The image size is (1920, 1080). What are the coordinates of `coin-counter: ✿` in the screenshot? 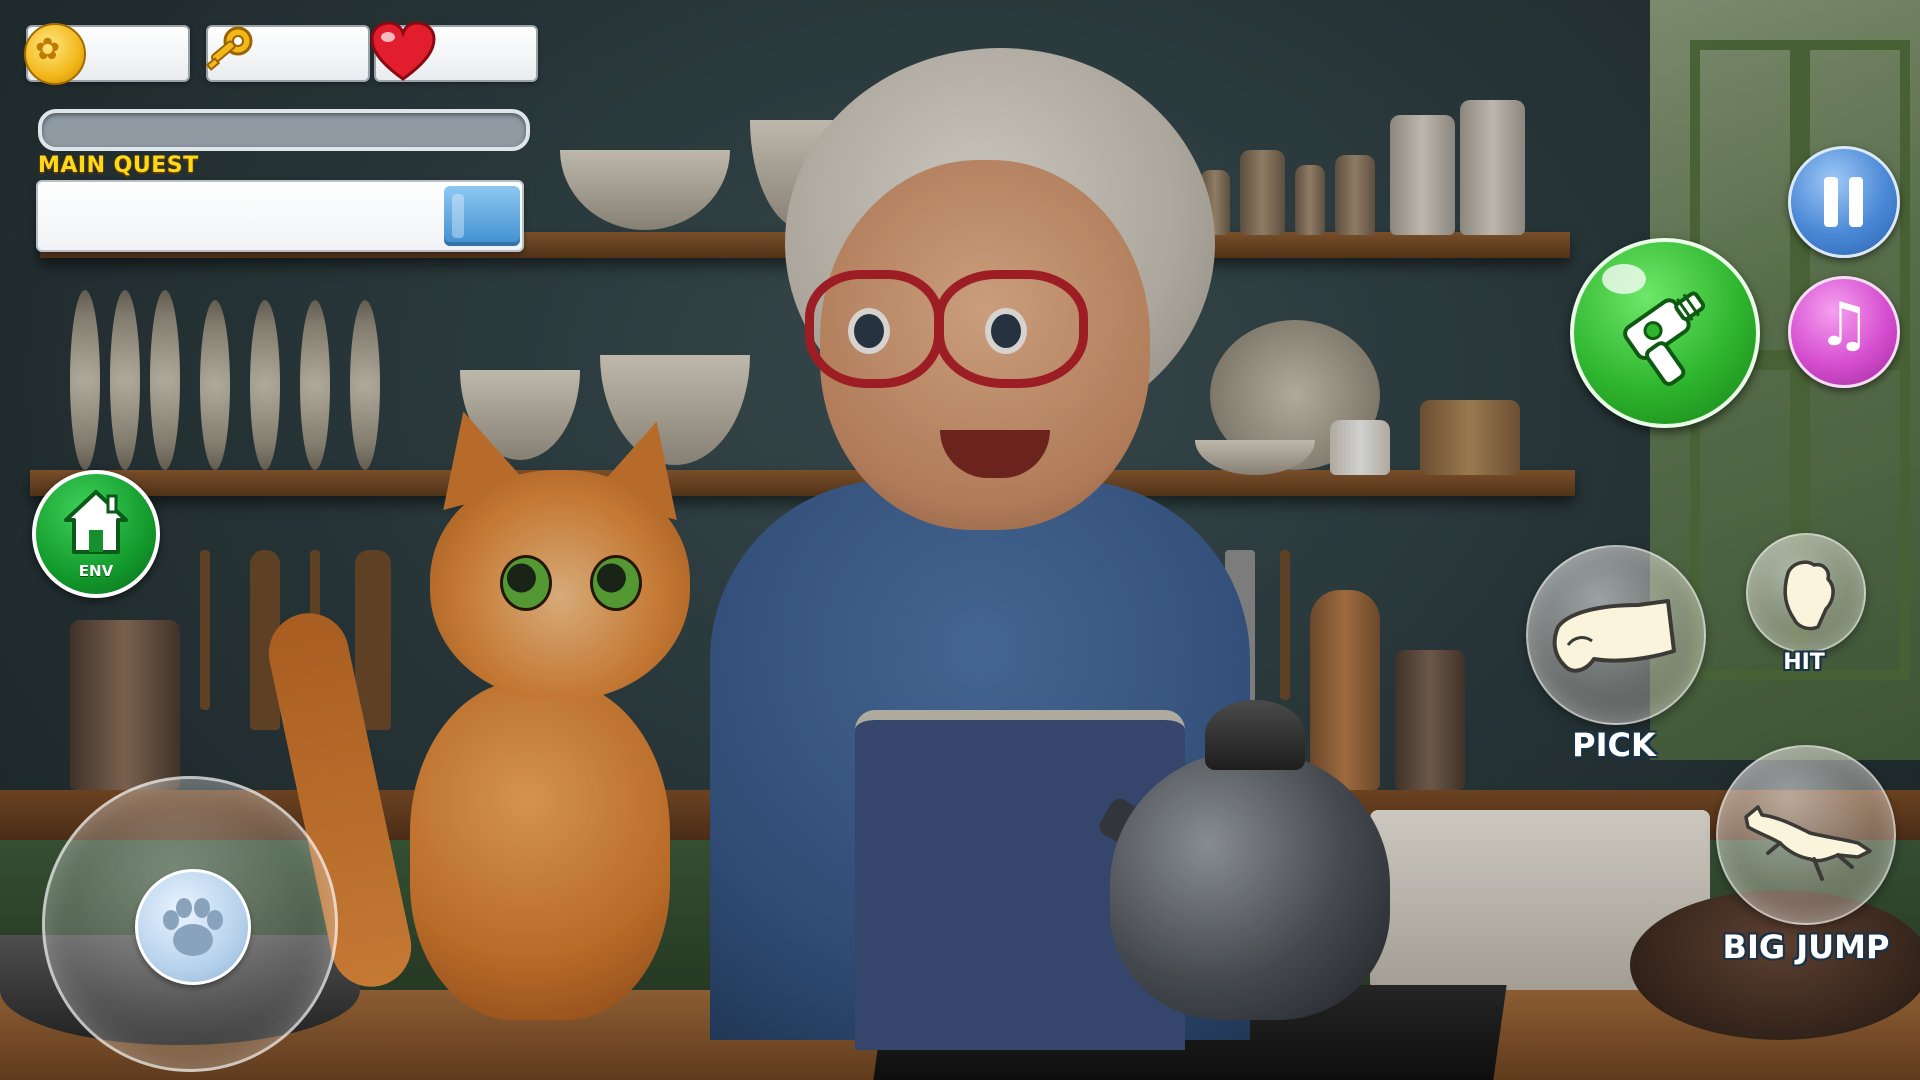 It's located at (107, 54).